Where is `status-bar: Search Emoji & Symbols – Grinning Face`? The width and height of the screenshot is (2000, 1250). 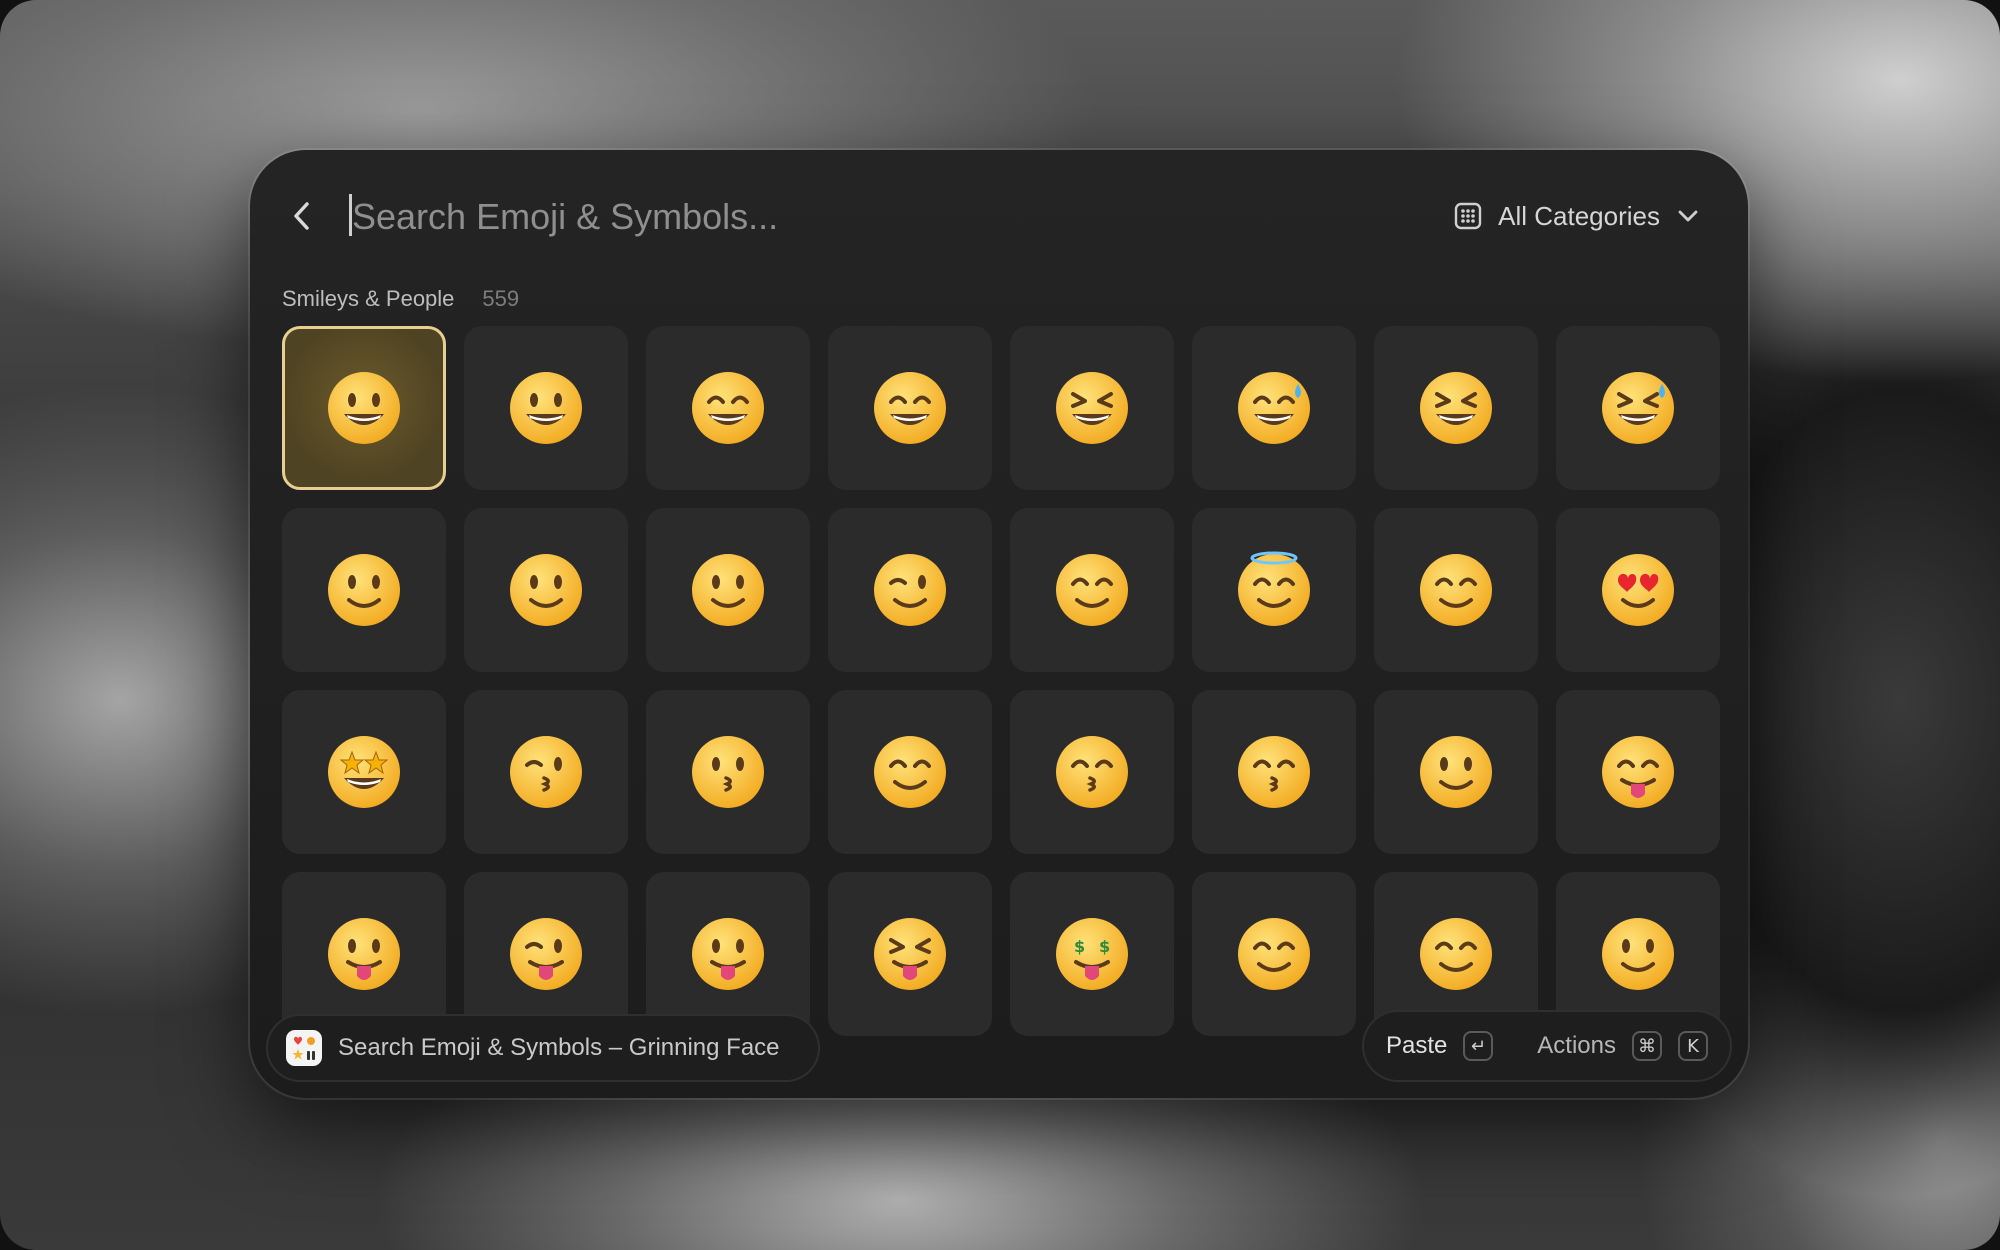
status-bar: Search Emoji & Symbols – Grinning Face is located at coordinates (543, 1048).